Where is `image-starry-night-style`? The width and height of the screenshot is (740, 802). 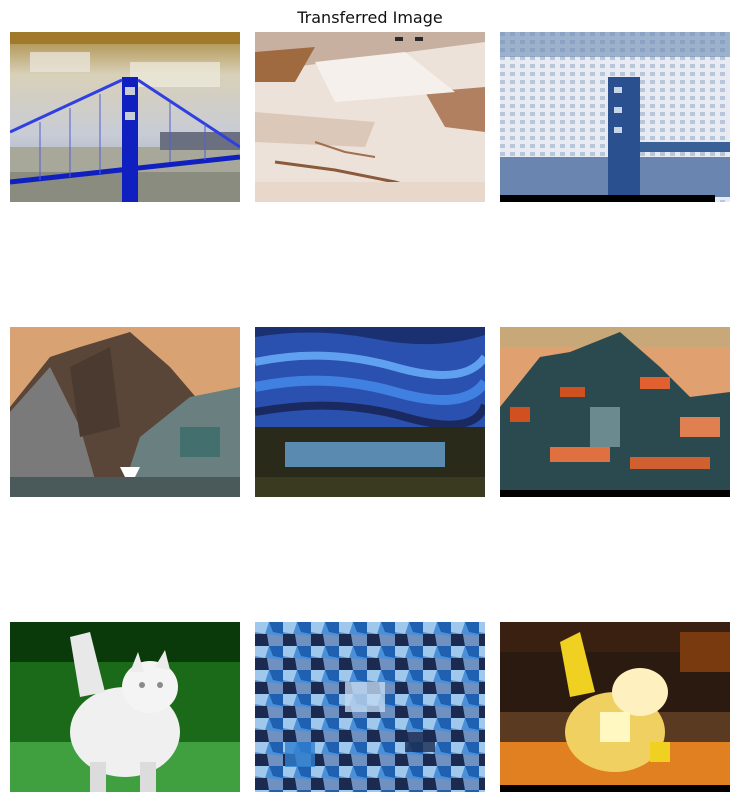 image-starry-night-style is located at coordinates (370, 412).